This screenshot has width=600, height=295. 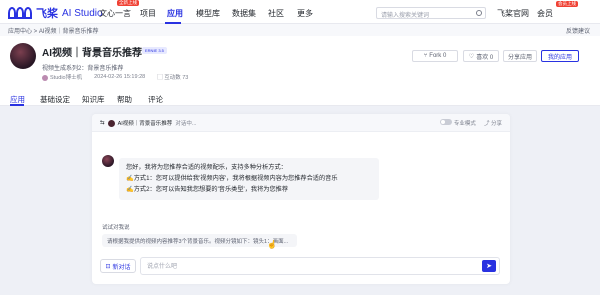 What do you see at coordinates (208, 13) in the screenshot?
I see `nav-item-models: 模型库` at bounding box center [208, 13].